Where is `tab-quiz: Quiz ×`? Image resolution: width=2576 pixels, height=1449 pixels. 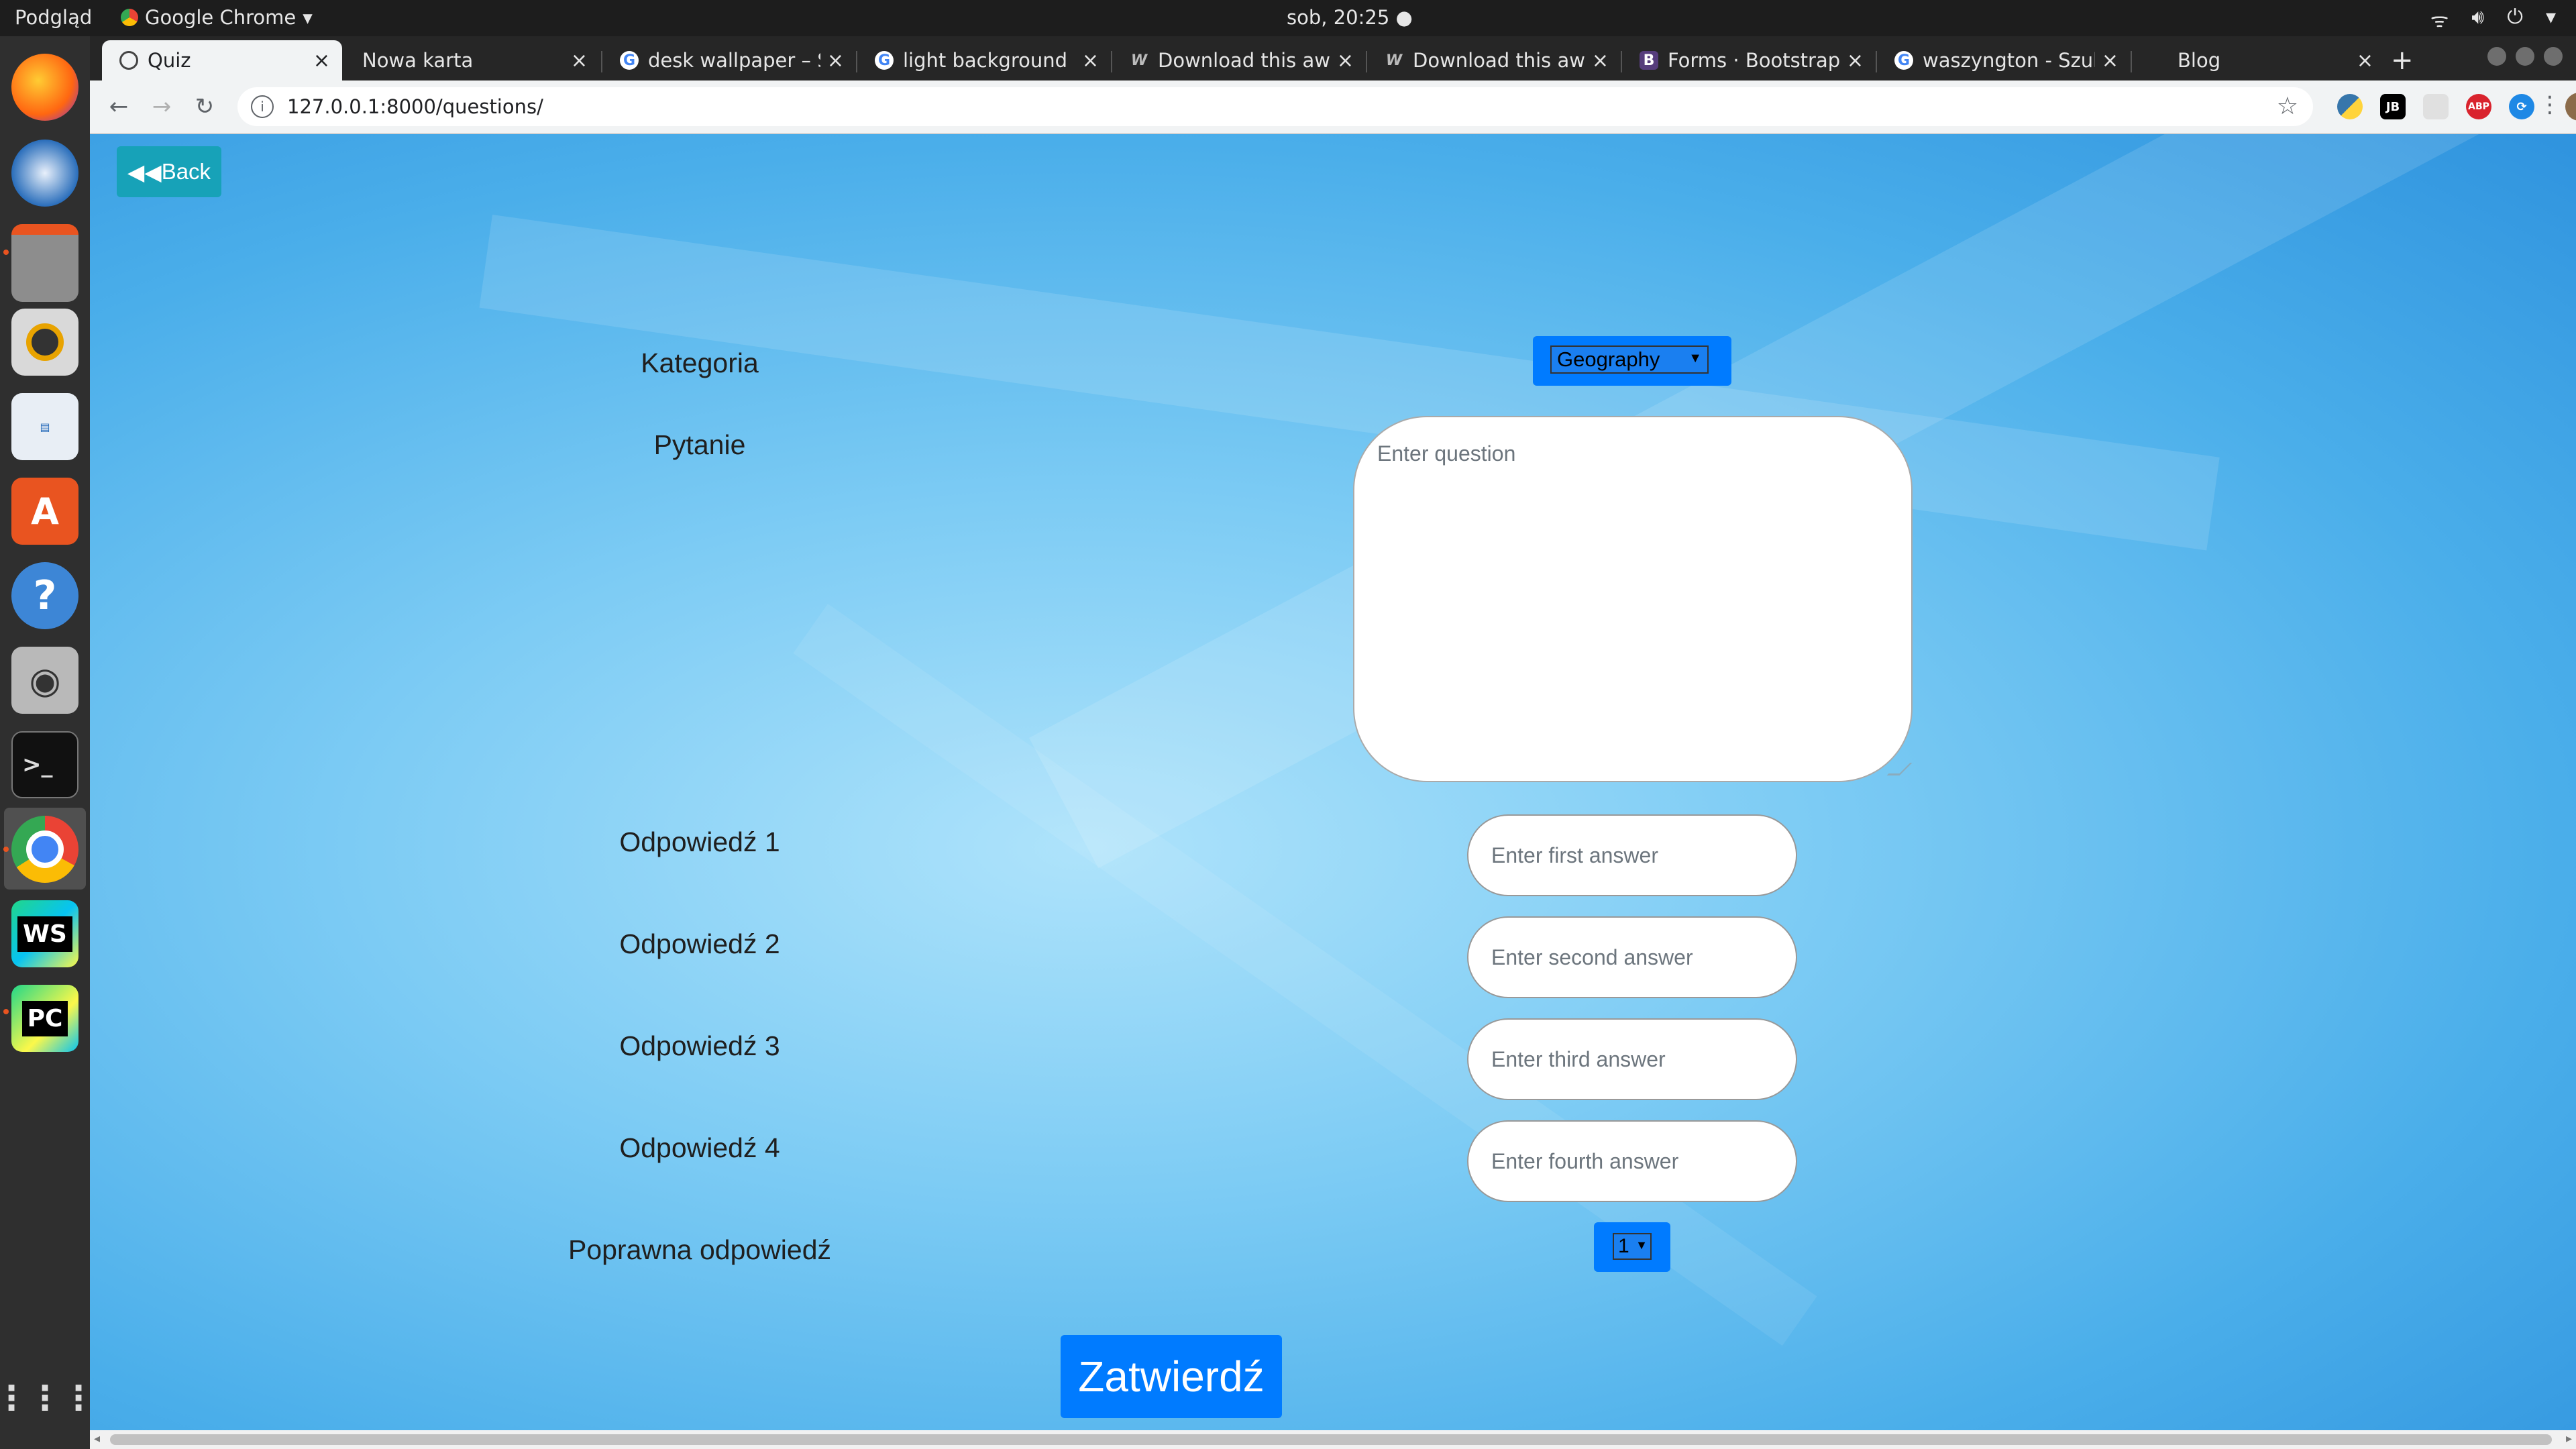 tab-quiz: Quiz × is located at coordinates (222, 60).